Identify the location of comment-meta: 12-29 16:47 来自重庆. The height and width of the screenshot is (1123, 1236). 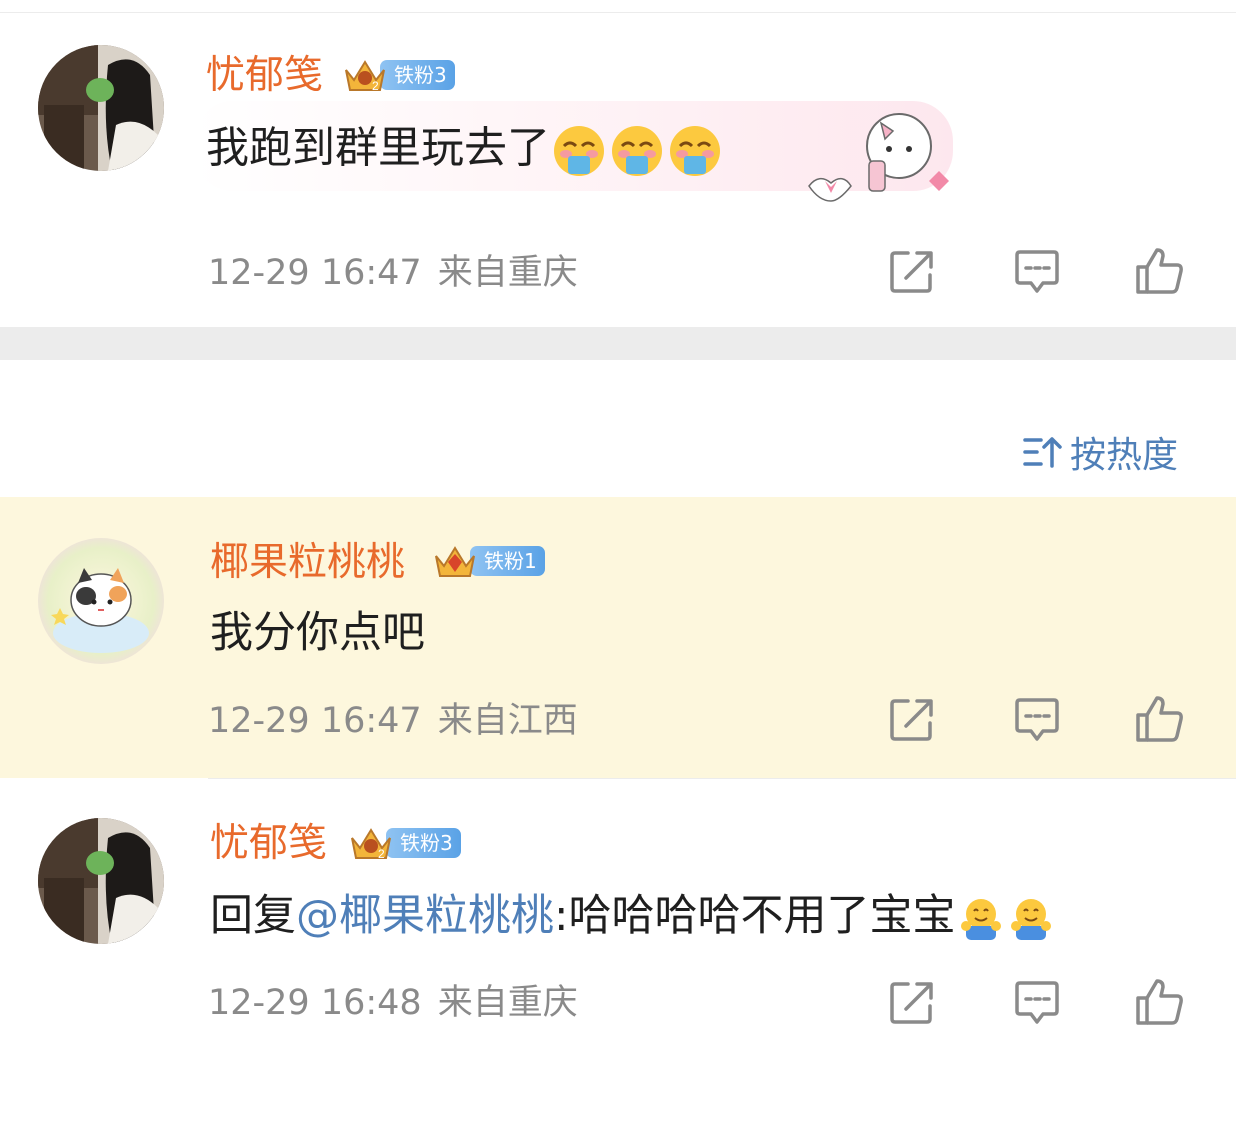
(393, 273).